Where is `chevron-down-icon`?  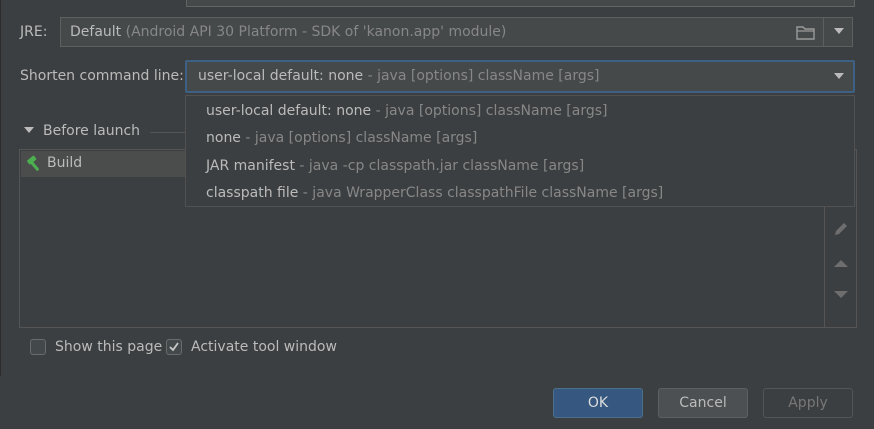
chevron-down-icon is located at coordinates (839, 76).